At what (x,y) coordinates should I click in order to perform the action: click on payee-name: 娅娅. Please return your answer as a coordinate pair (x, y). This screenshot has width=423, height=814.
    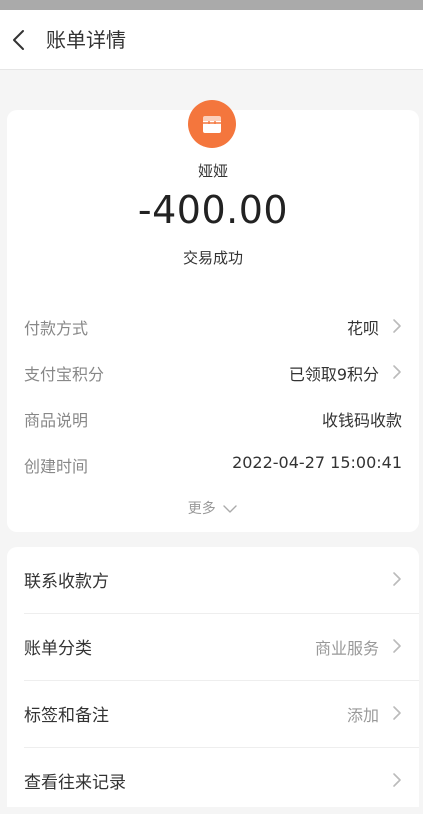
    Looking at the image, I should click on (212, 171).